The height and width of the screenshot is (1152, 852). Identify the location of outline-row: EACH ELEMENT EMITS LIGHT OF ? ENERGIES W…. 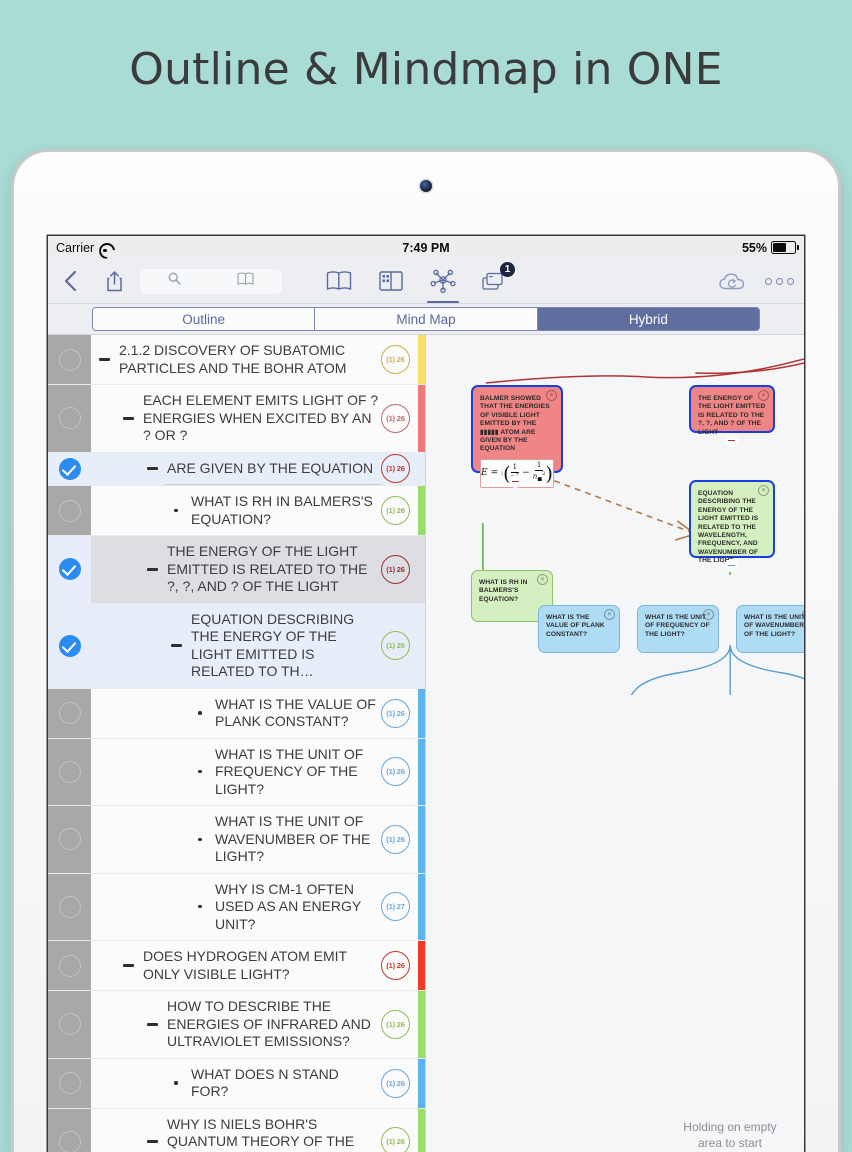
(236, 419).